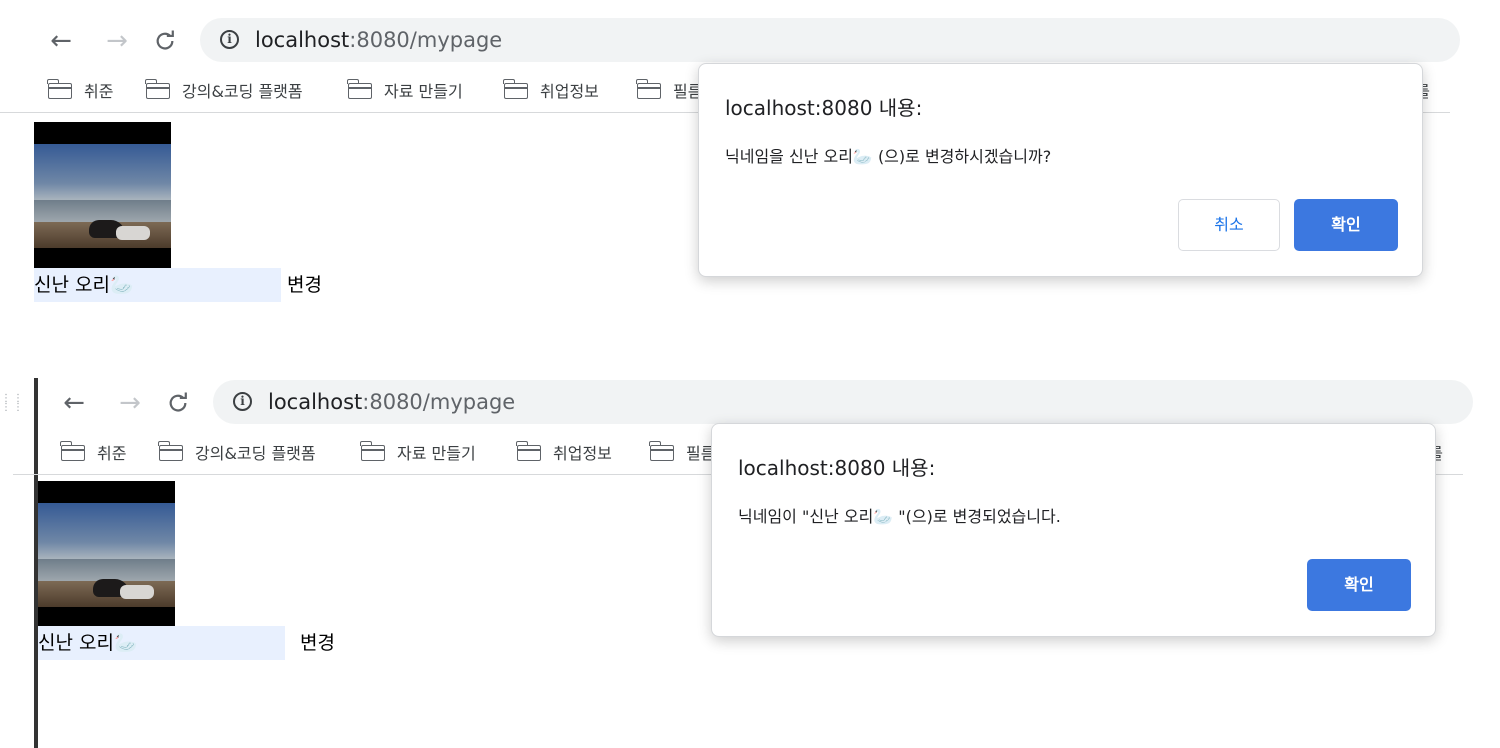 The image size is (1500, 748). Describe the element at coordinates (888, 156) in the screenshot. I see `dialog-message: 닉네임을 신난 오리🦢 (으)로 변경하시겠습니까?` at that location.